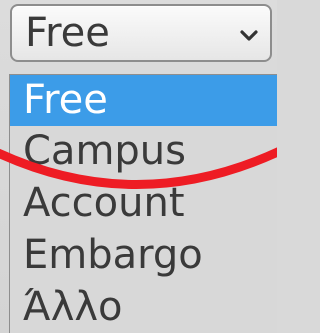 This screenshot has width=320, height=333. Describe the element at coordinates (113, 255) in the screenshot. I see `option-label: Embargo` at that location.